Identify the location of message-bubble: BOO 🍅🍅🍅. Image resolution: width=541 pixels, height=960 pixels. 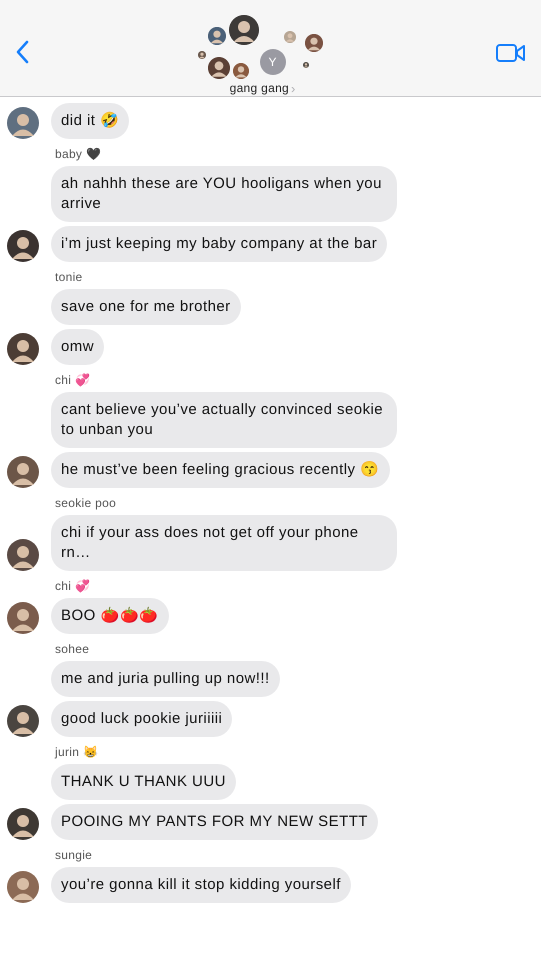
(110, 616).